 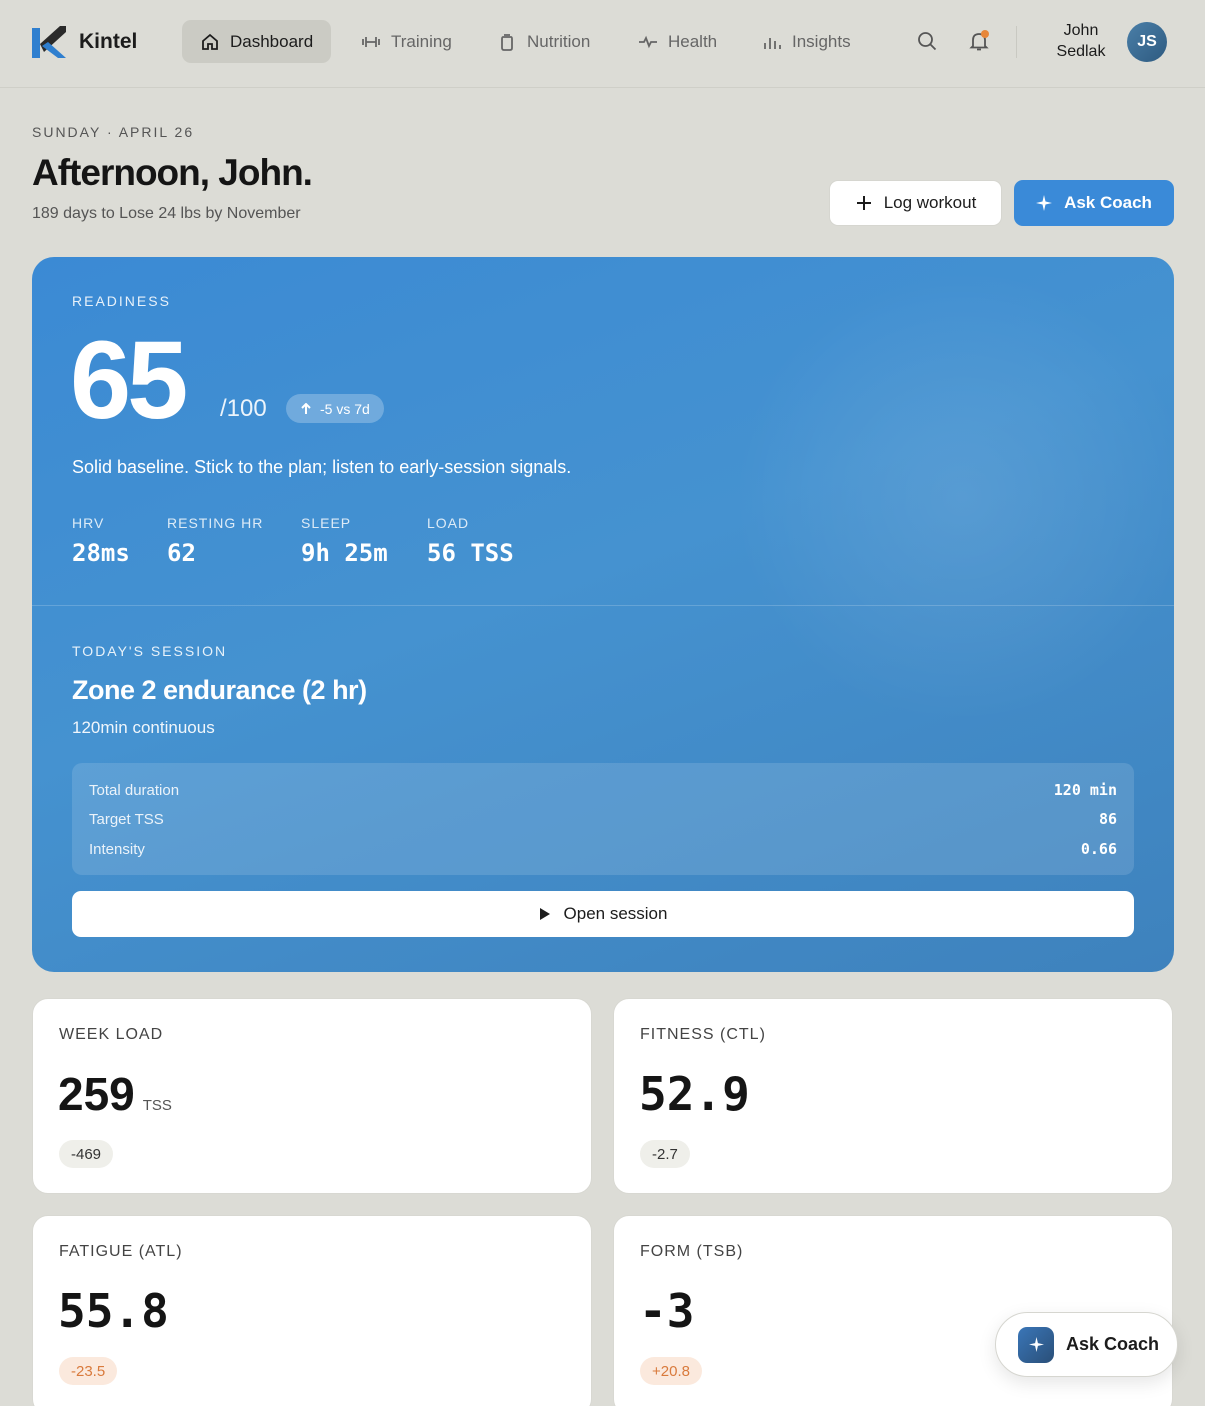 I want to click on nav-item-health: Health, so click(x=677, y=41).